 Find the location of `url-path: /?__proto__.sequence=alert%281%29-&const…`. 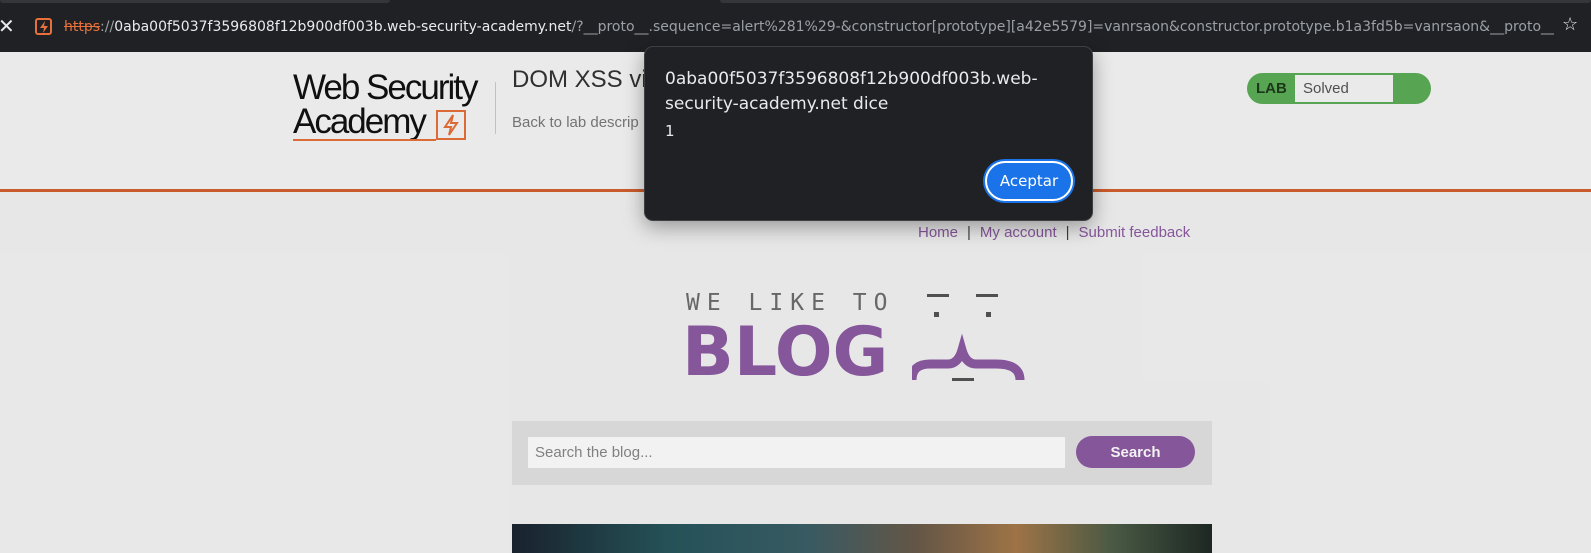

url-path: /?__proto__.sequence=alert%281%29-&const… is located at coordinates (1062, 27).